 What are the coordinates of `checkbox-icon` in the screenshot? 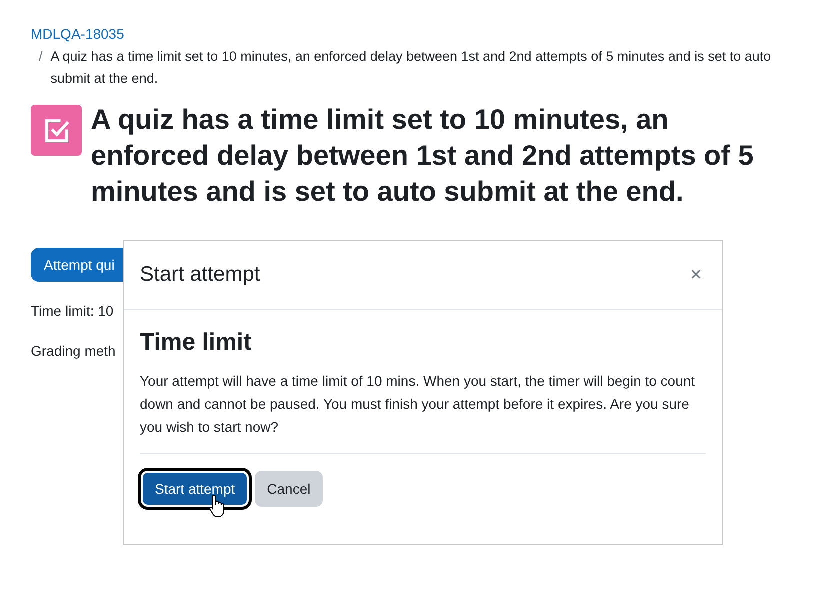 It's located at (56, 130).